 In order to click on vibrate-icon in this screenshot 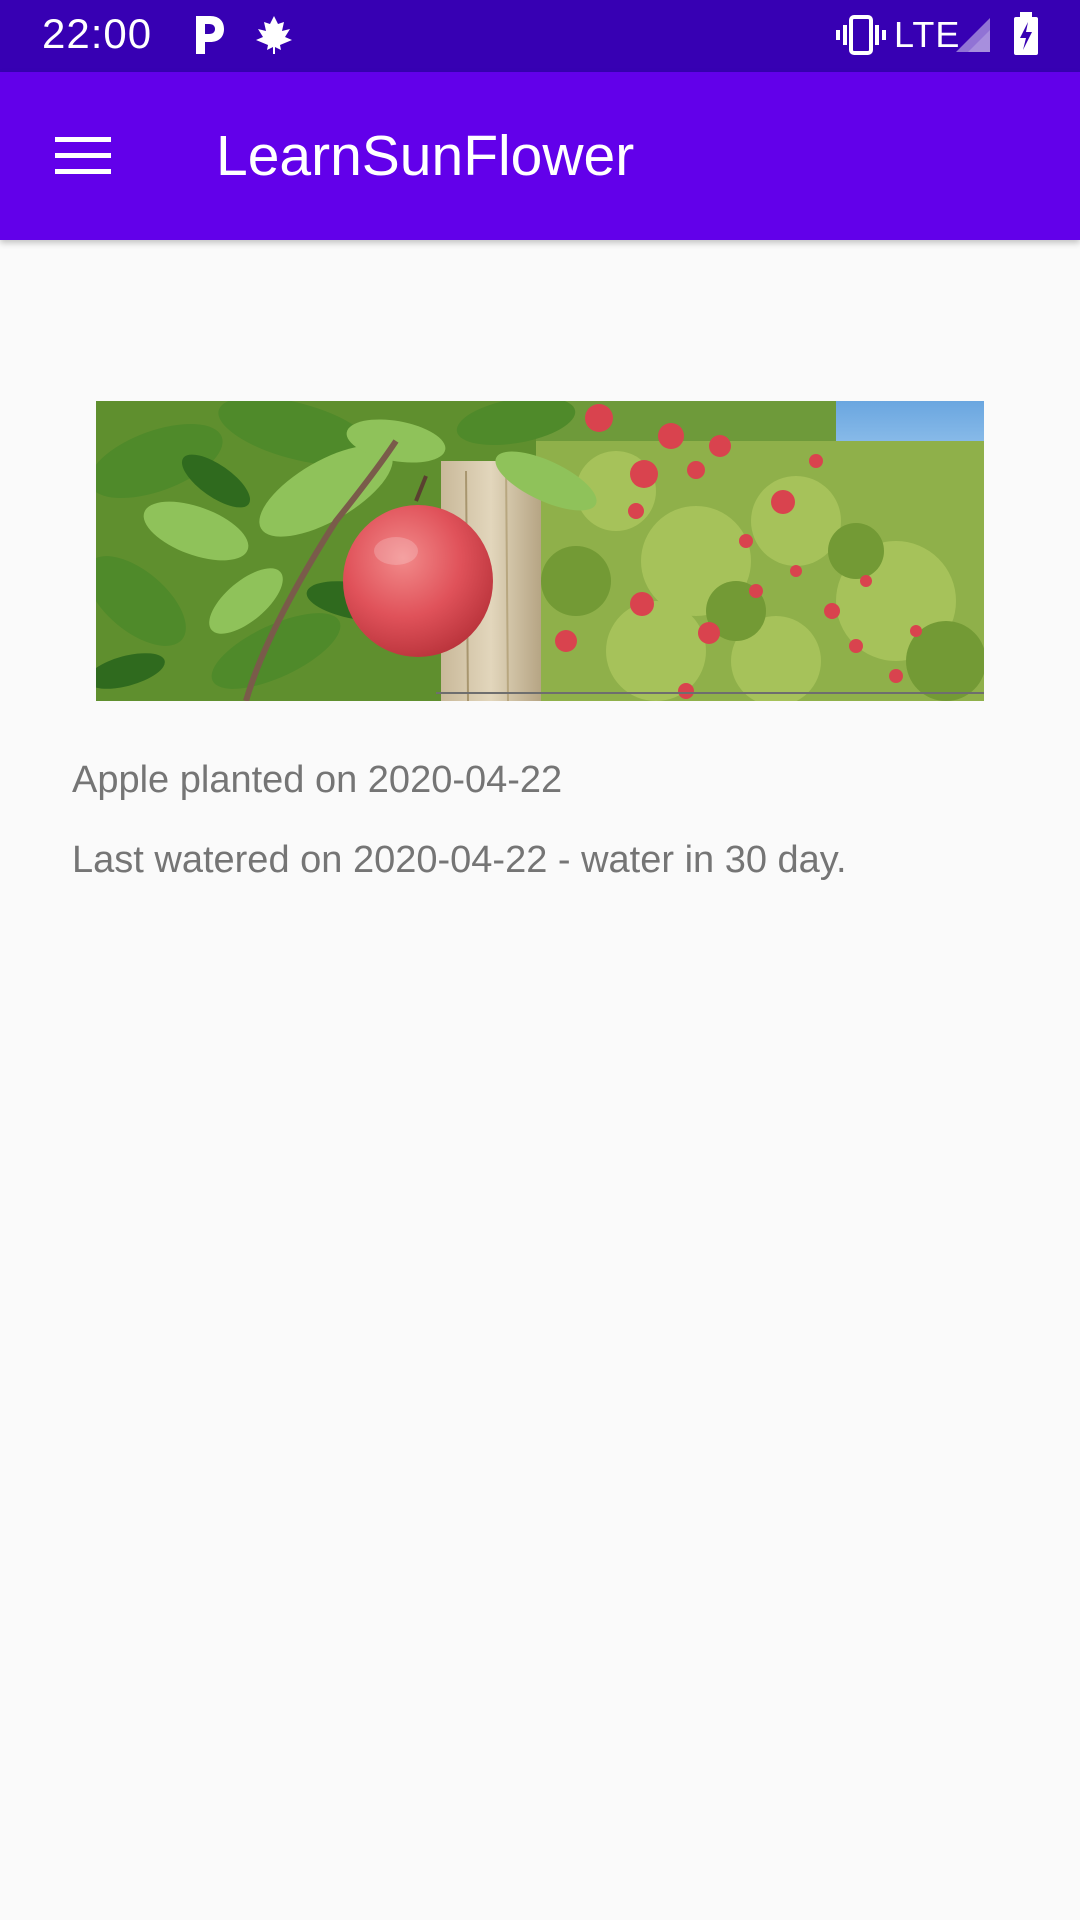, I will do `click(861, 37)`.